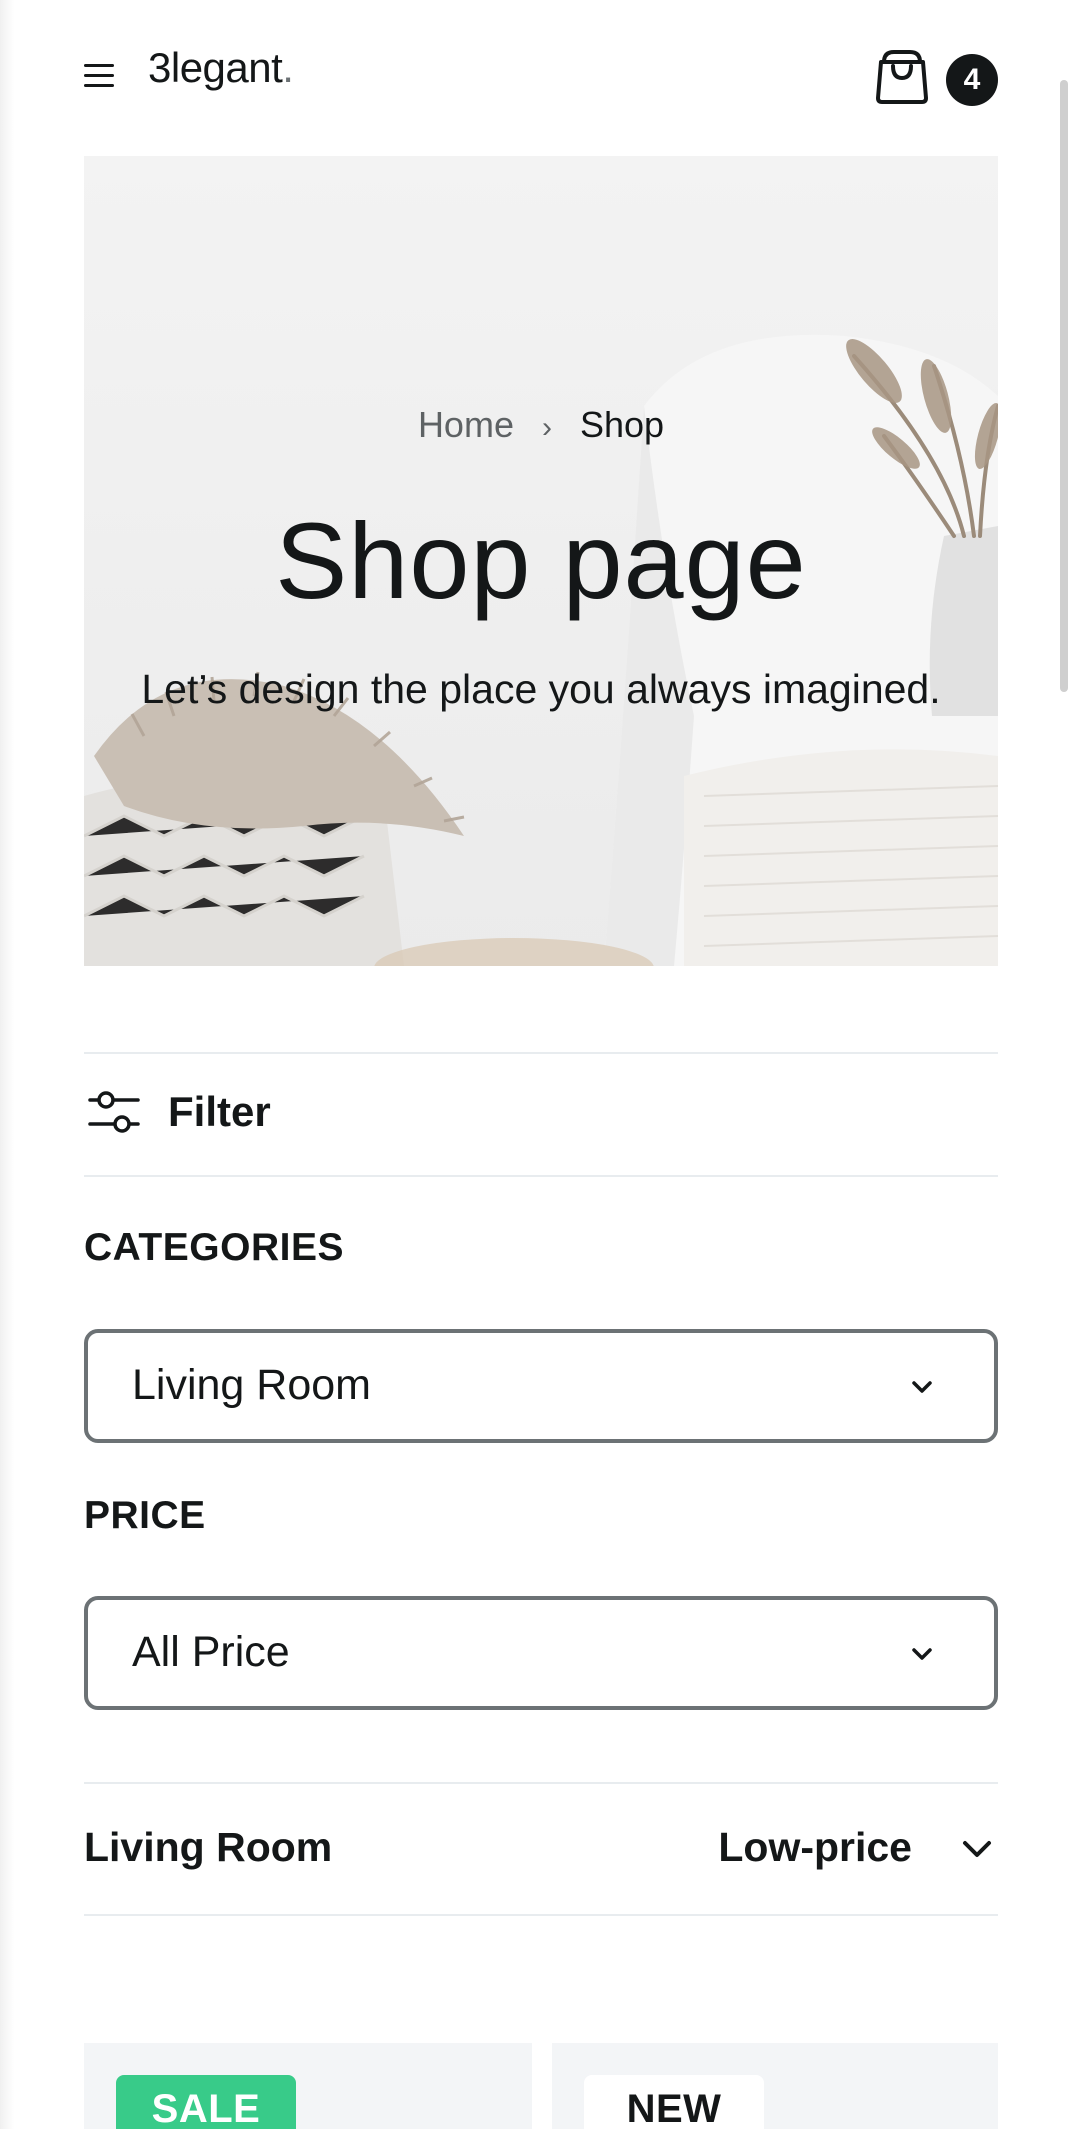 This screenshot has width=1080, height=2129. I want to click on page-title: Shop page, so click(541, 560).